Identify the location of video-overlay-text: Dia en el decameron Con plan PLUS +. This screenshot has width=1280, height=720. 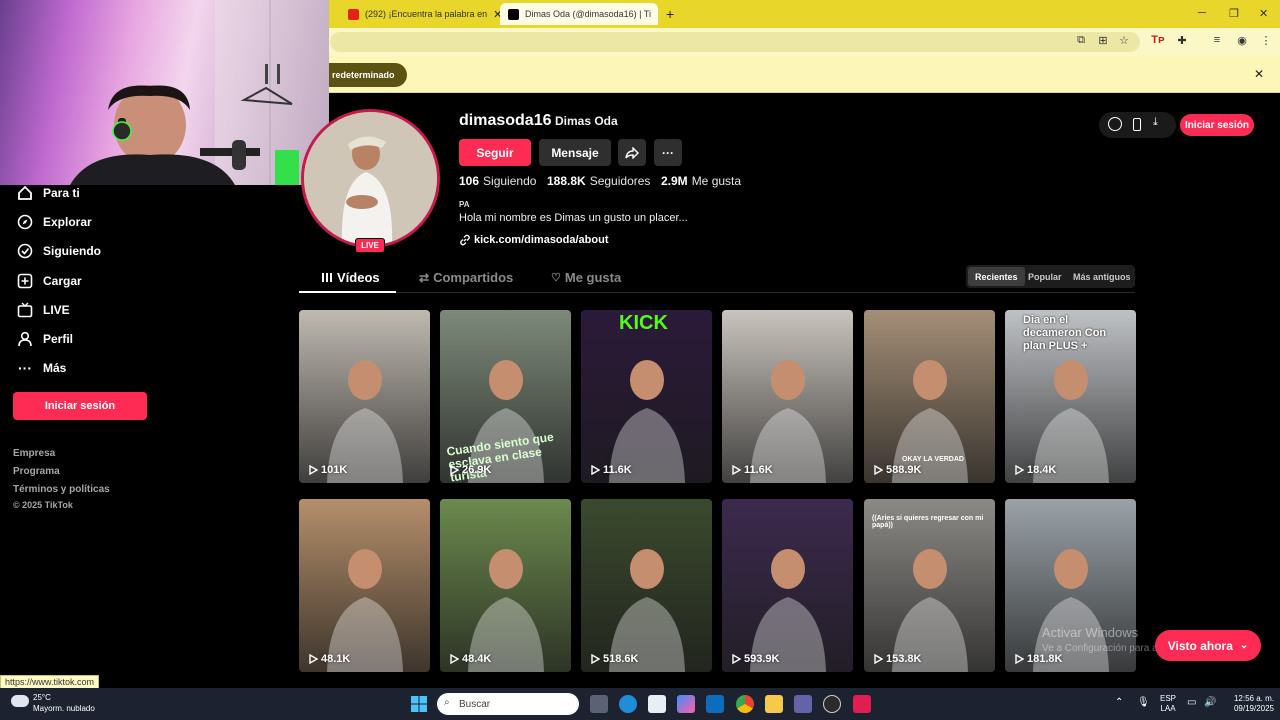
(1065, 333).